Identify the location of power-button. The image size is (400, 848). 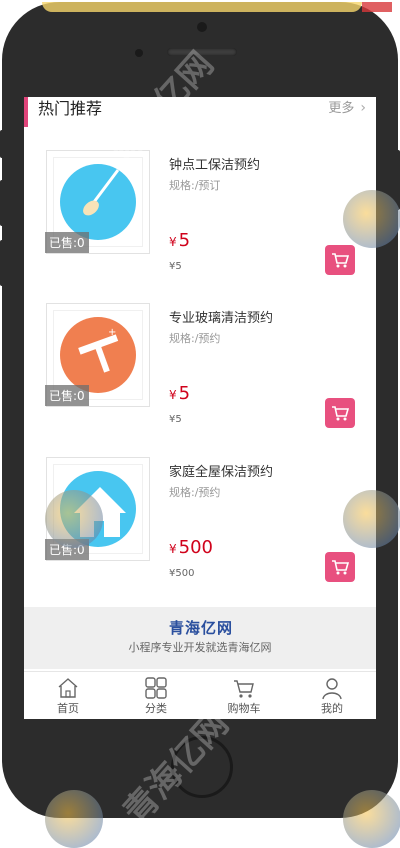
(397, 180).